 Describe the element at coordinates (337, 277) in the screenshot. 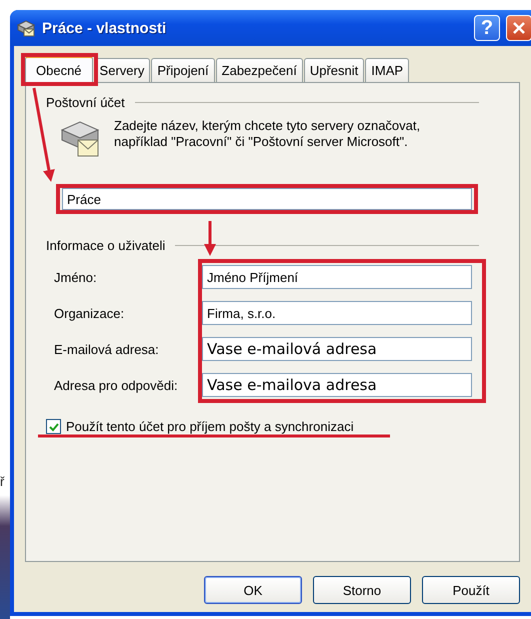

I see `input-field: Jméno Příjmení` at that location.